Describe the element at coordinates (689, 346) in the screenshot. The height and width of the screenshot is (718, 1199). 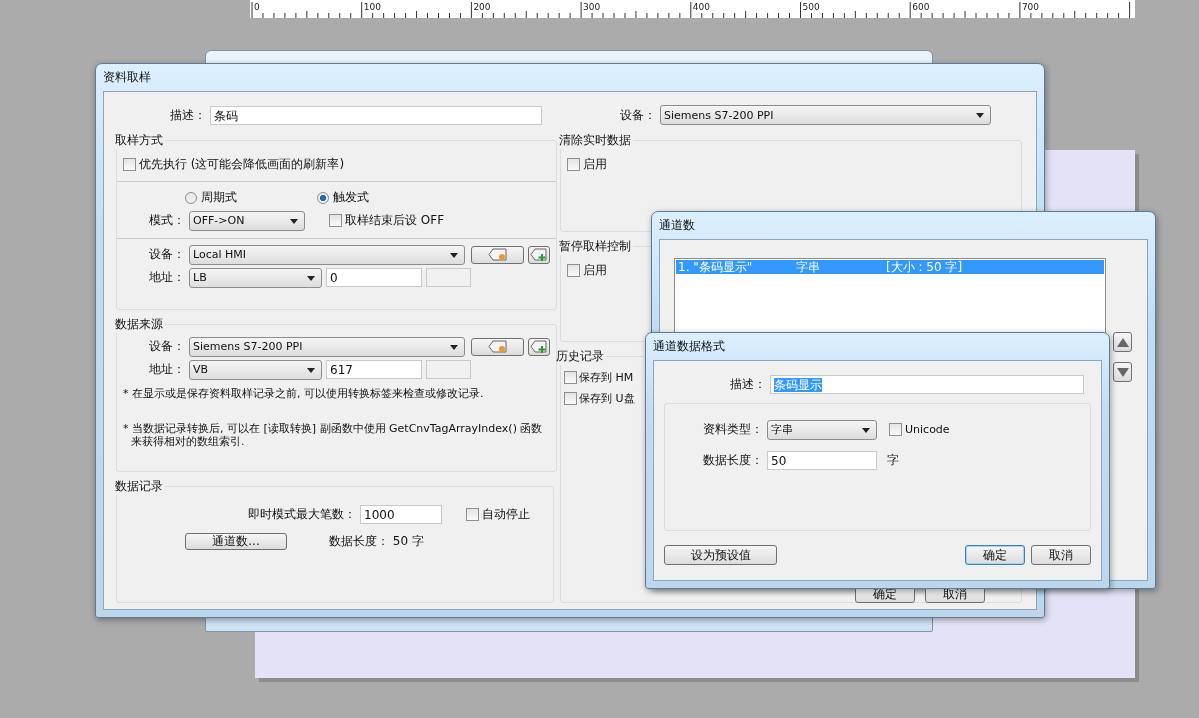
I see `window-title: 通道数据格式` at that location.